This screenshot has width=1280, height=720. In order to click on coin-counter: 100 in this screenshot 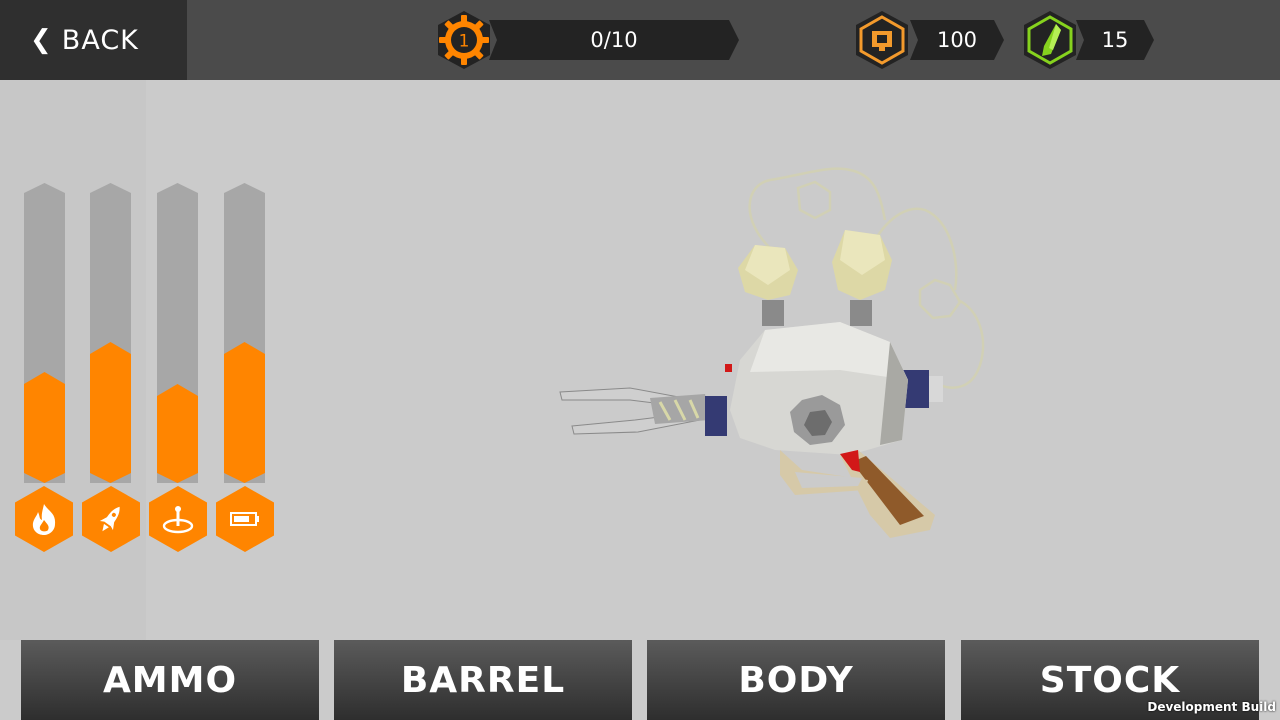, I will do `click(928, 40)`.